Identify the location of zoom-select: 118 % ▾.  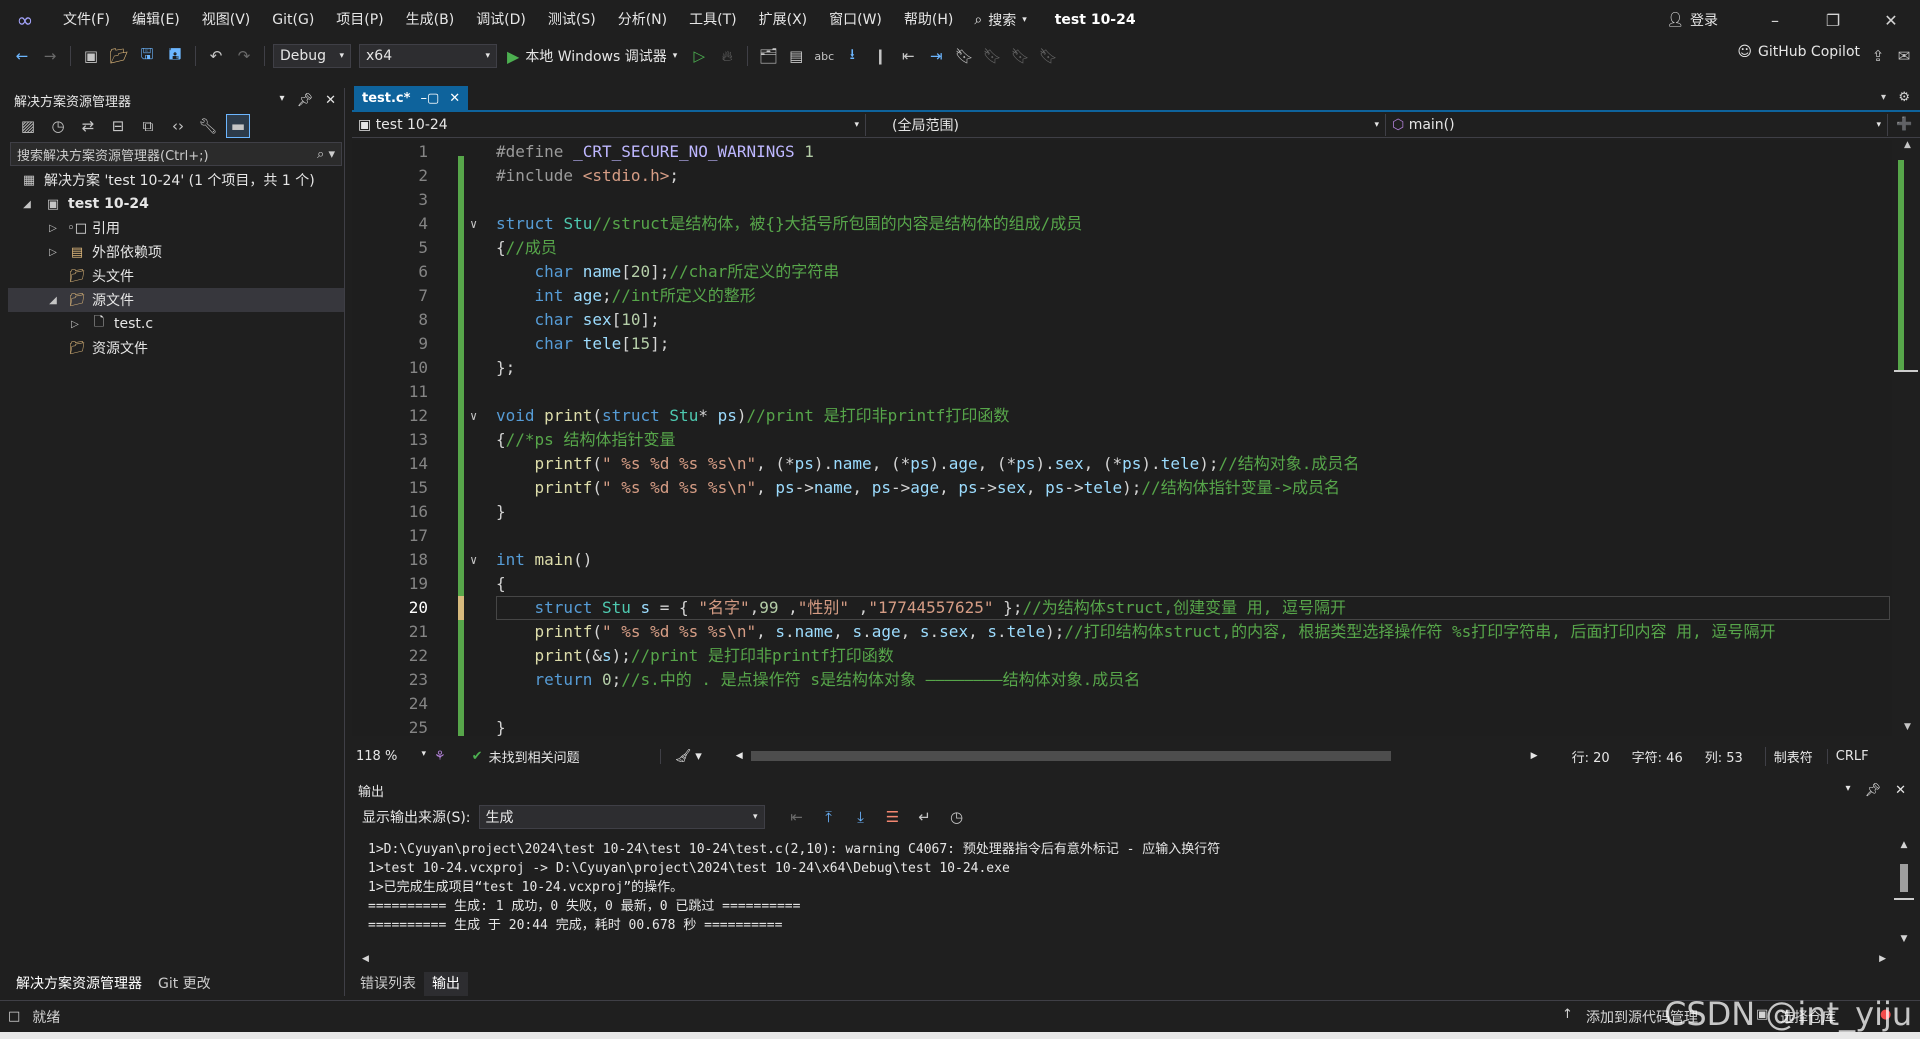
(389, 756).